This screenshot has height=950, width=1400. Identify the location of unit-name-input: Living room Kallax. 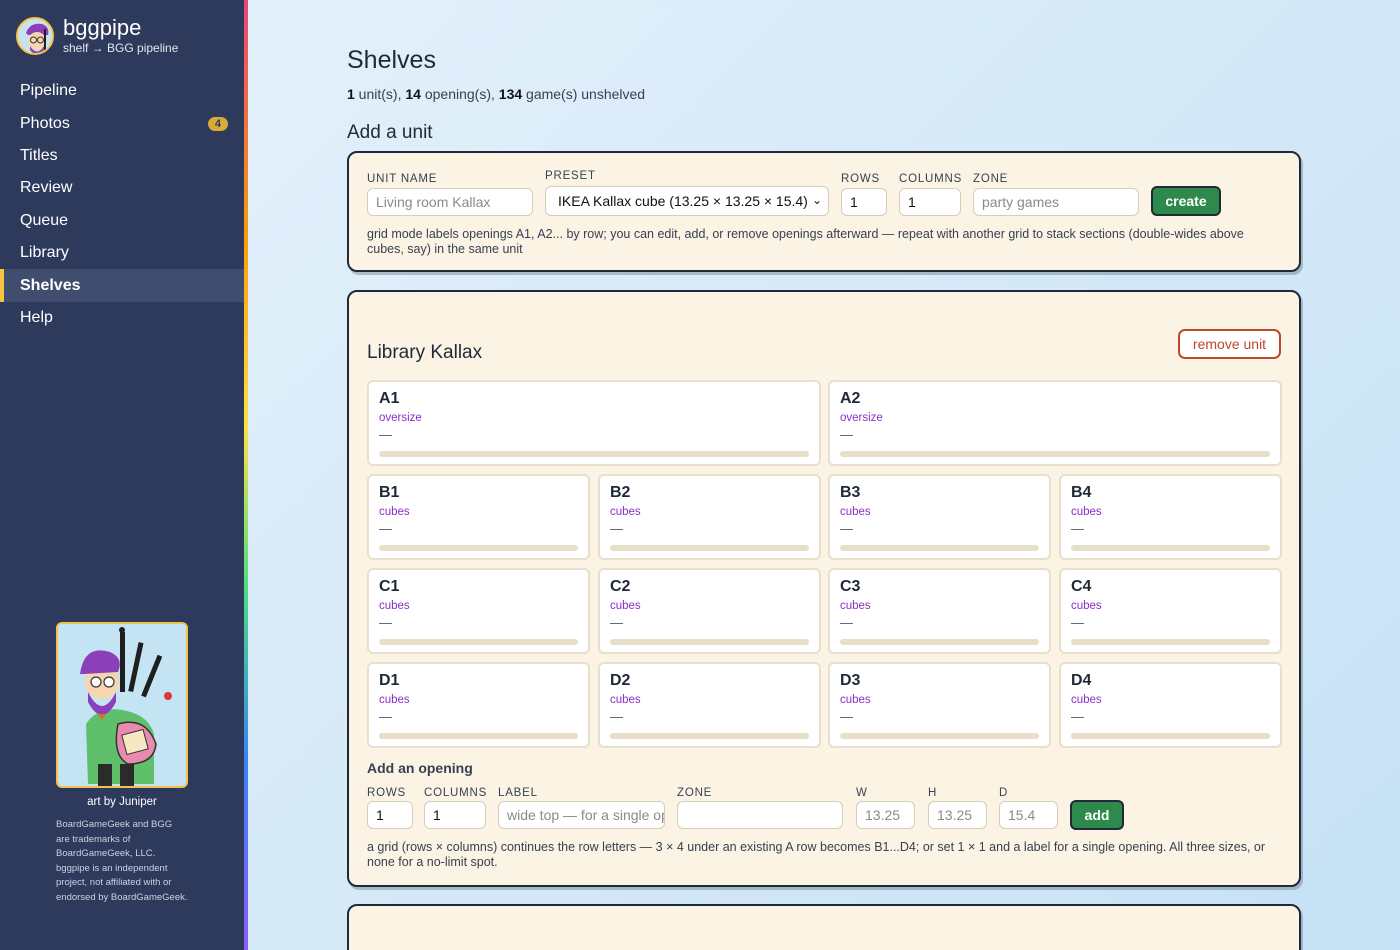
(450, 202).